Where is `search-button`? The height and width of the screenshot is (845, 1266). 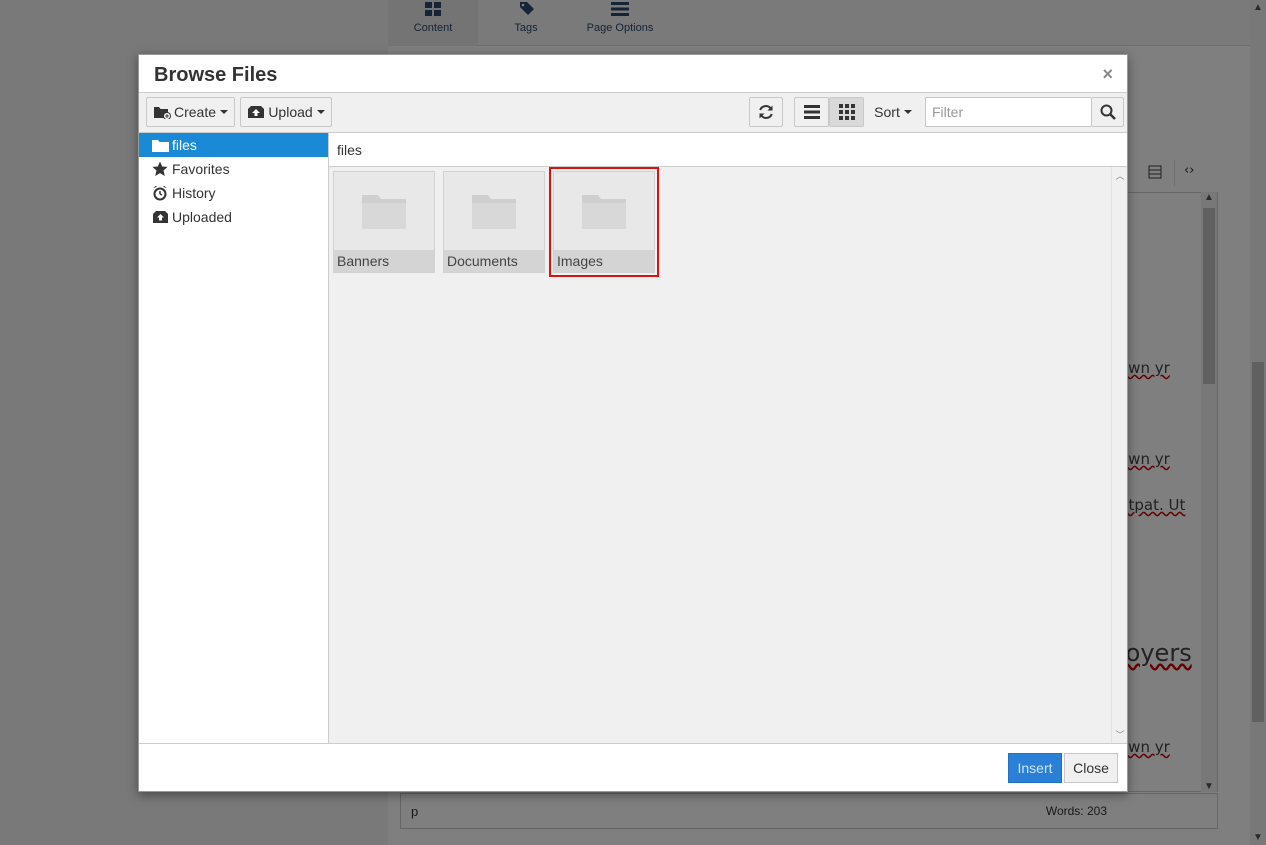
search-button is located at coordinates (1107, 112).